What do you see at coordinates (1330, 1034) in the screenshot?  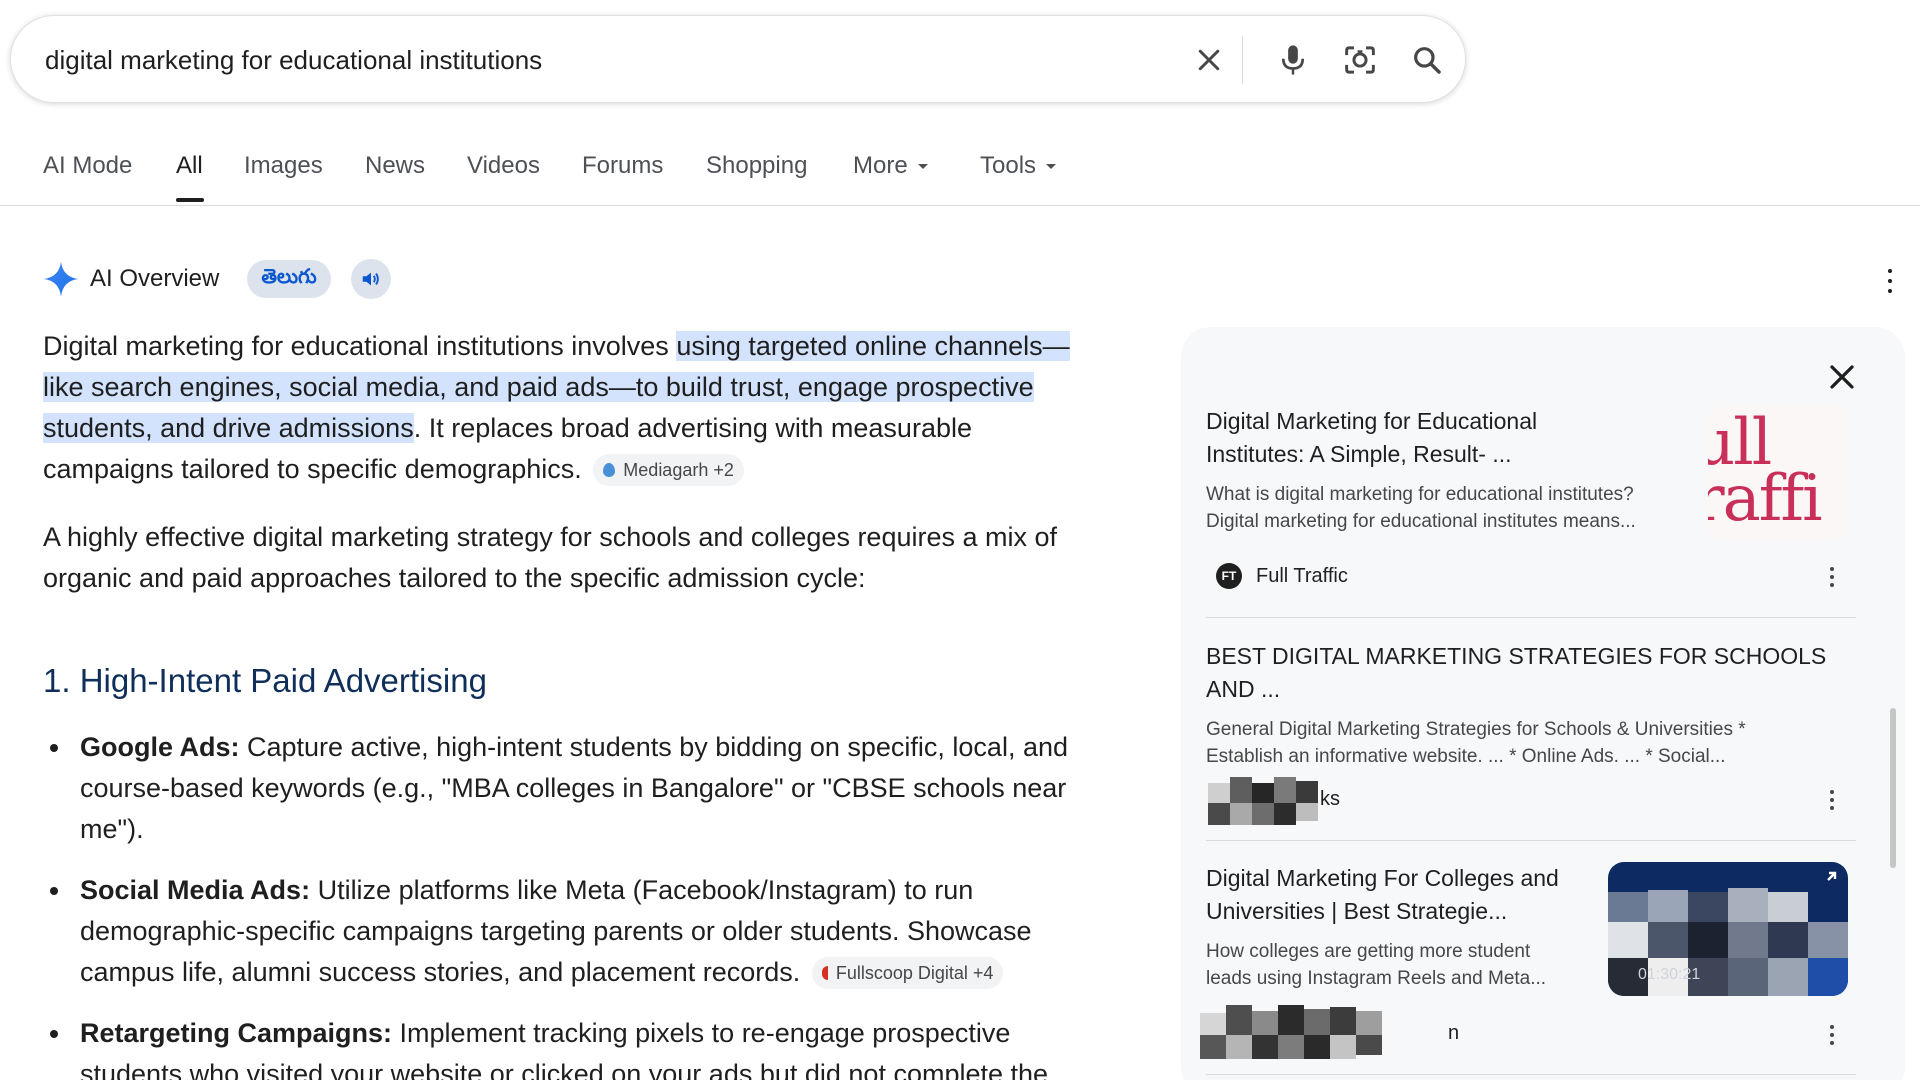 I see `blurred-source-logo` at bounding box center [1330, 1034].